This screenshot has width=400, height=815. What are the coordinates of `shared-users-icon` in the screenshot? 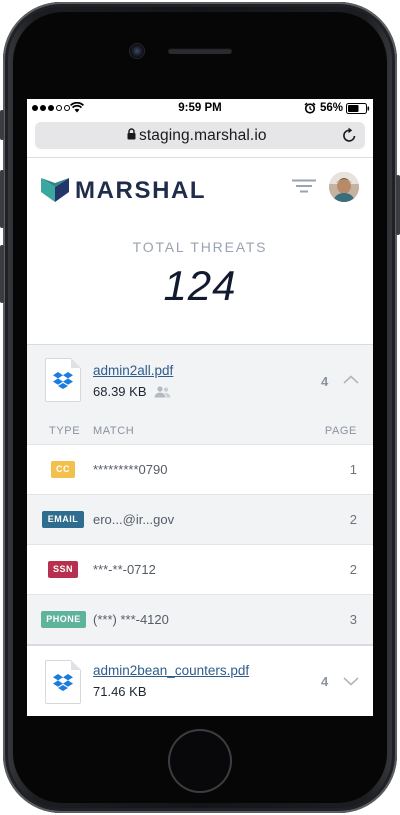 It's located at (162, 392).